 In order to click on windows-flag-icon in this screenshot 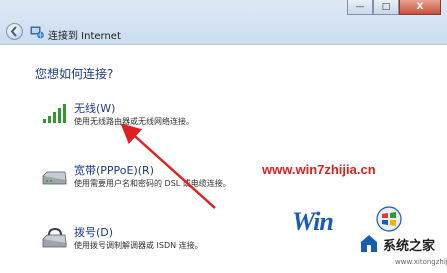, I will do `click(389, 219)`.